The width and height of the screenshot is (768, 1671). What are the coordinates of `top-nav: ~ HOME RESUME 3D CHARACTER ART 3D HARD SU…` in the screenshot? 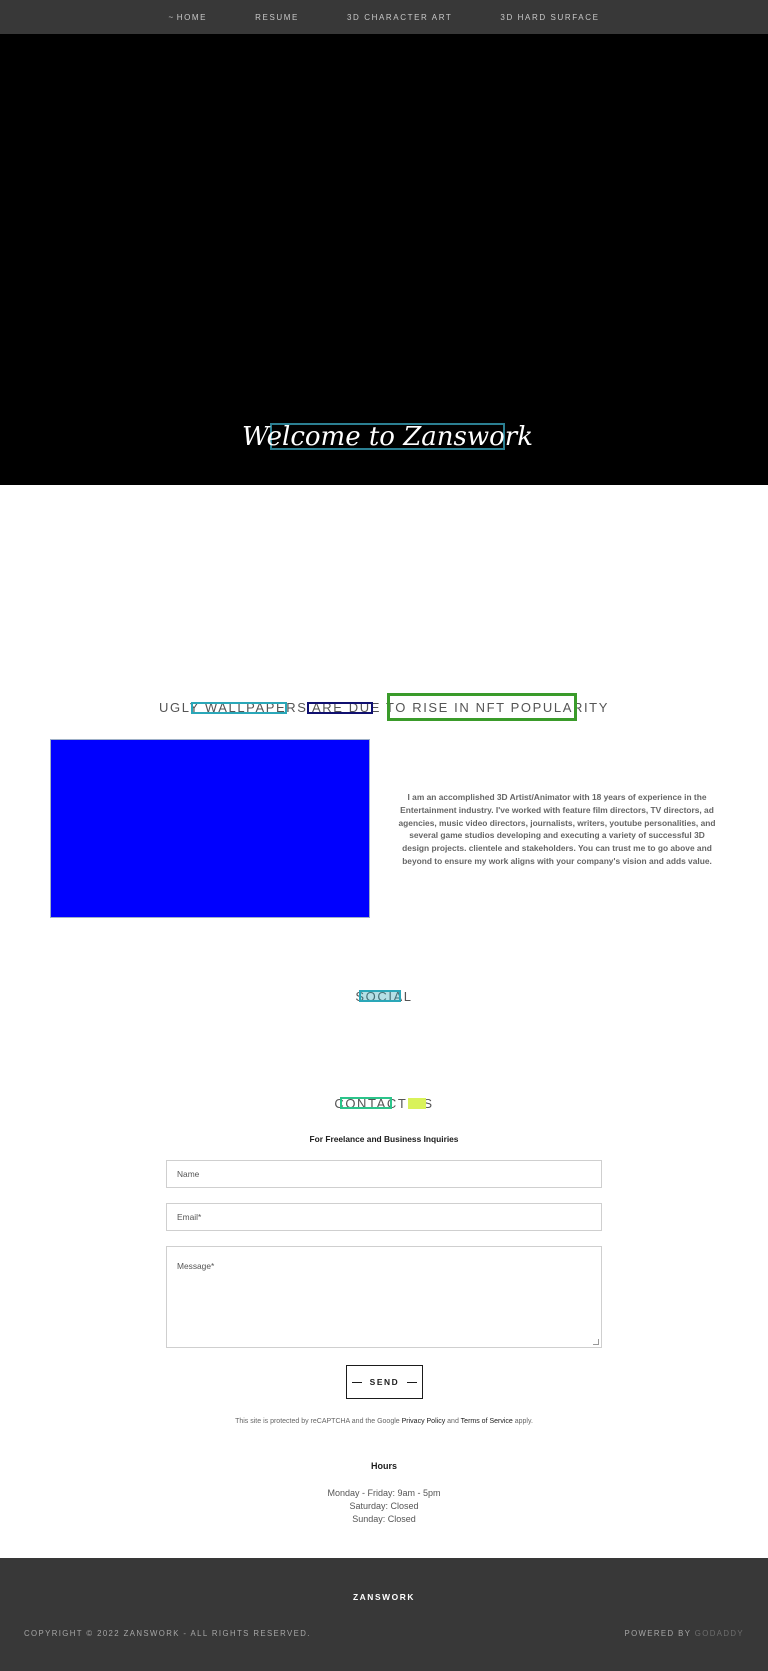 It's located at (384, 17).